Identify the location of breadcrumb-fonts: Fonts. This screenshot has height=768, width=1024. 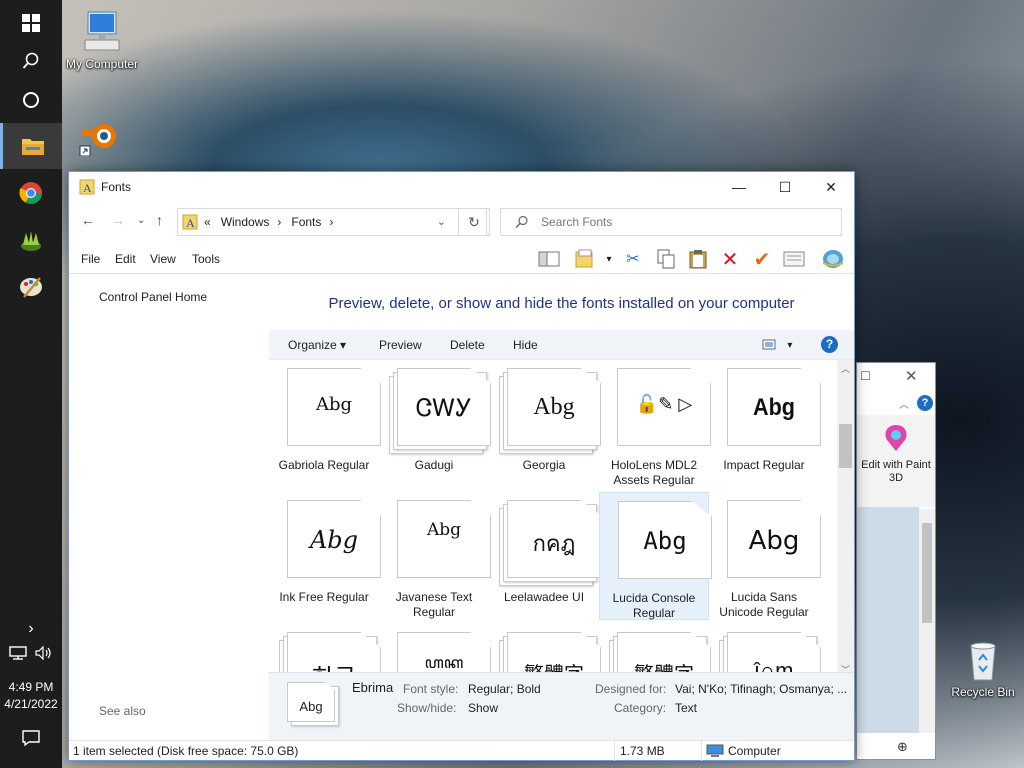
(306, 222).